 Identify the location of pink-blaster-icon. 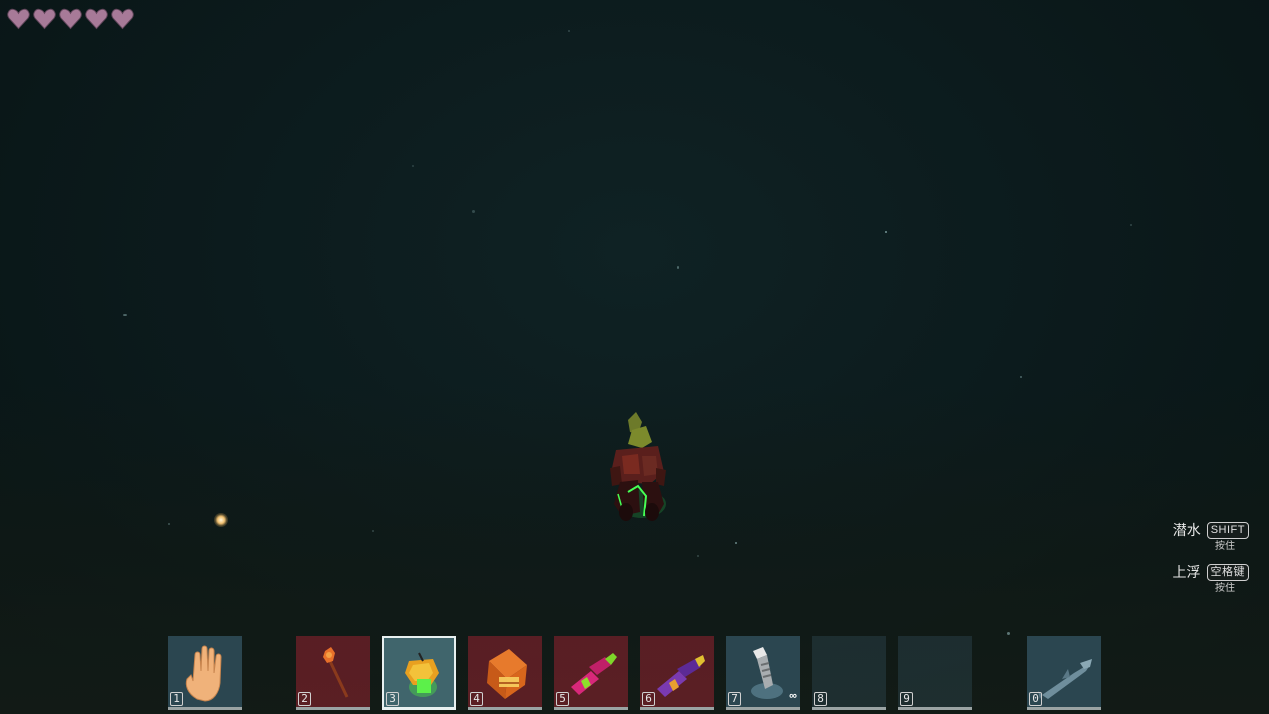
(594, 674).